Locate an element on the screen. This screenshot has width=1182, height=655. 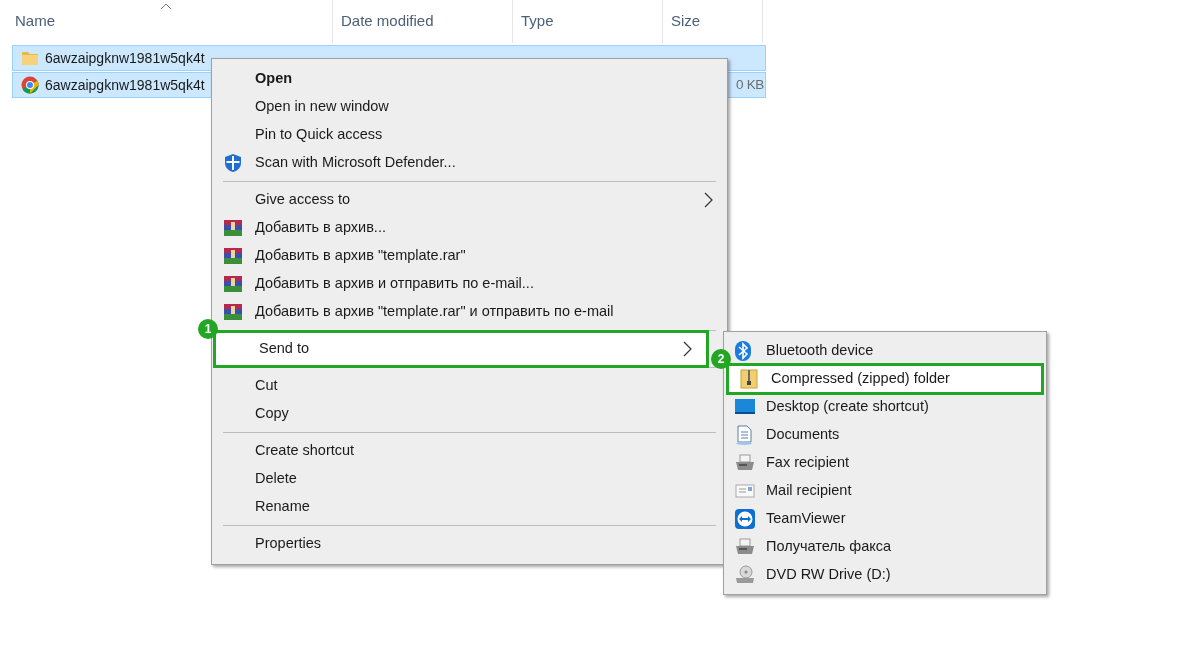
monitor-icon is located at coordinates (745, 407).